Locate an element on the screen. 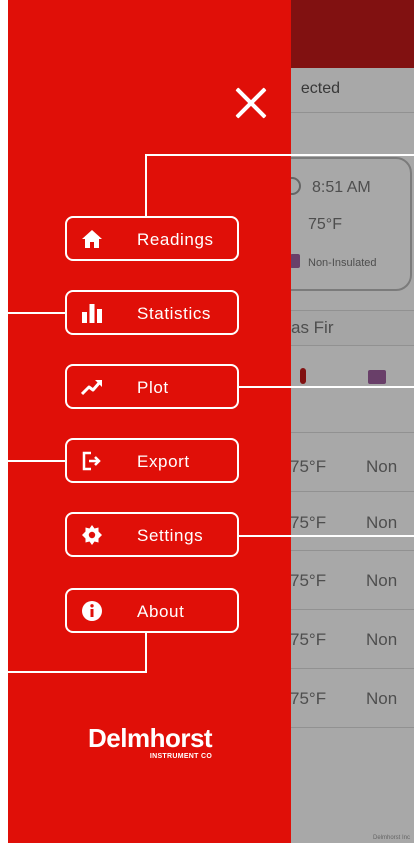 This screenshot has width=414, height=843. left-edge-strip is located at coordinates (4, 421).